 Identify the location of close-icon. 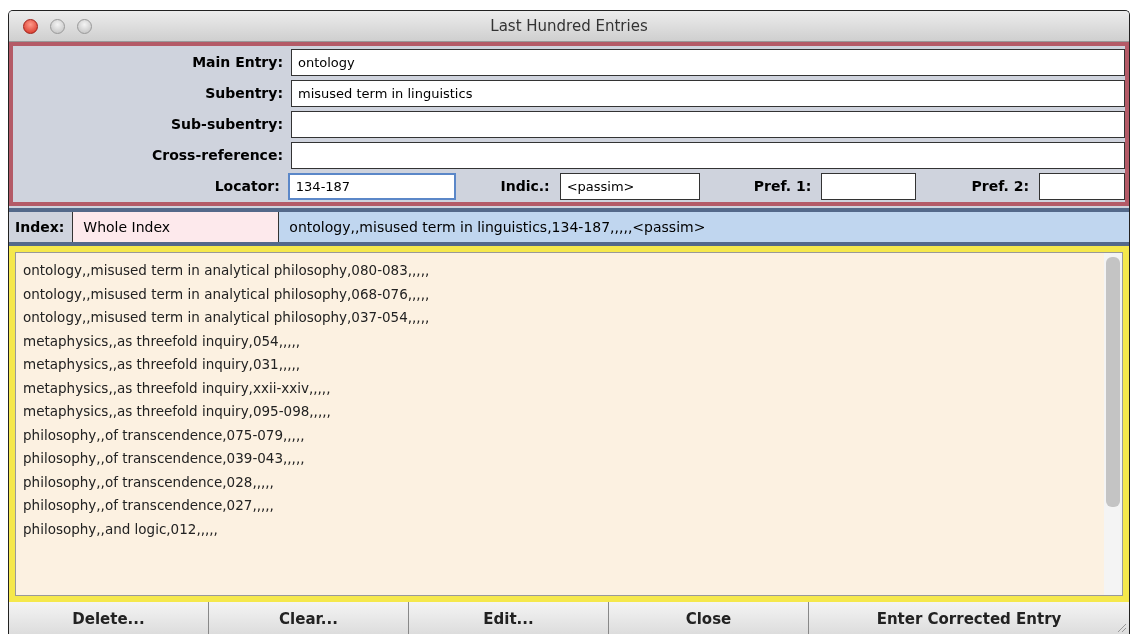
(30, 26).